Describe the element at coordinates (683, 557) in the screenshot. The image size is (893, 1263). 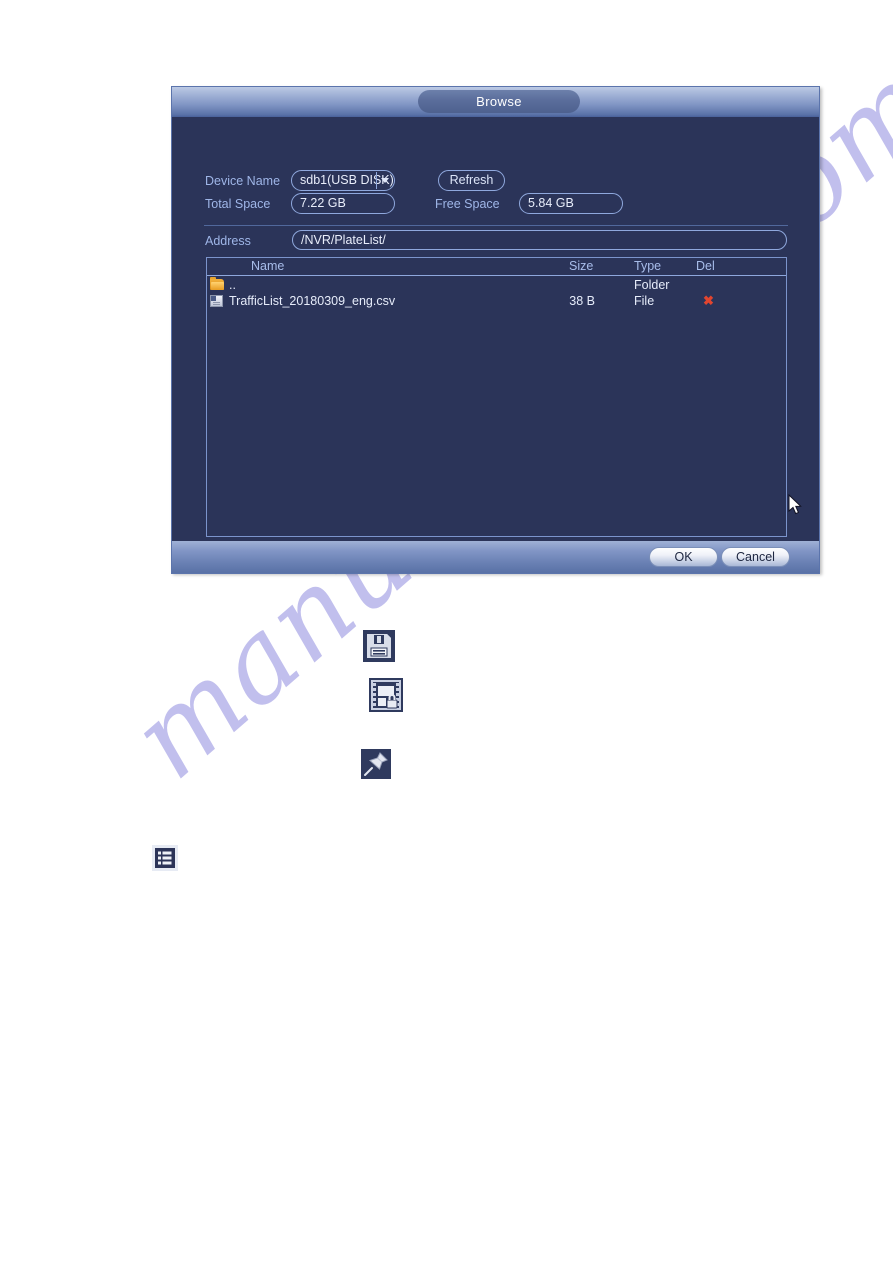
I see `ok-button: OK` at that location.